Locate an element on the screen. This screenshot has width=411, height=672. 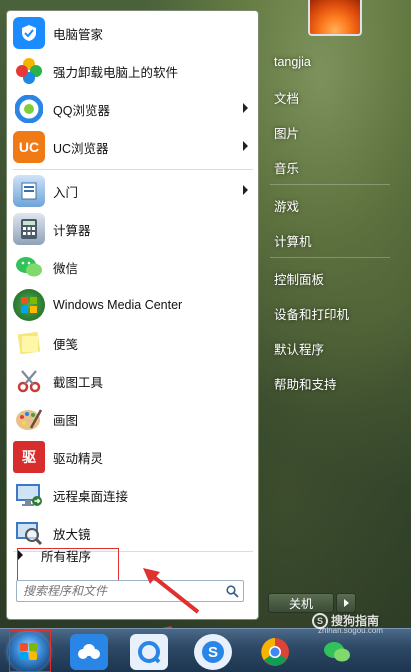
svg-text: S is located at coordinates (213, 652).